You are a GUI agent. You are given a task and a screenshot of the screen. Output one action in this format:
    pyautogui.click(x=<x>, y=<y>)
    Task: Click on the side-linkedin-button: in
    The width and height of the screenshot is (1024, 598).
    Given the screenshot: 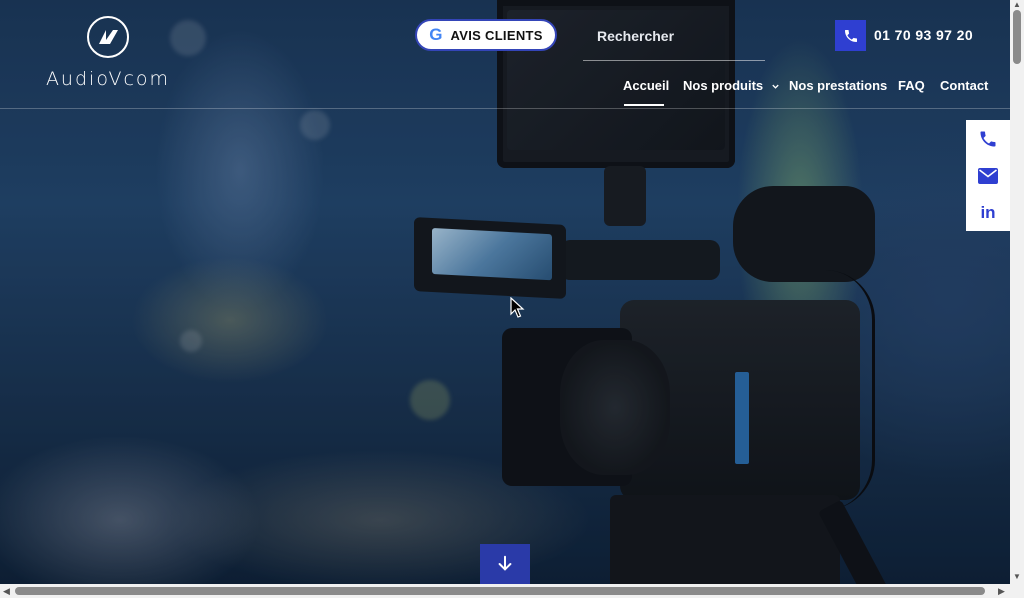 What is the action you would take?
    pyautogui.click(x=988, y=212)
    